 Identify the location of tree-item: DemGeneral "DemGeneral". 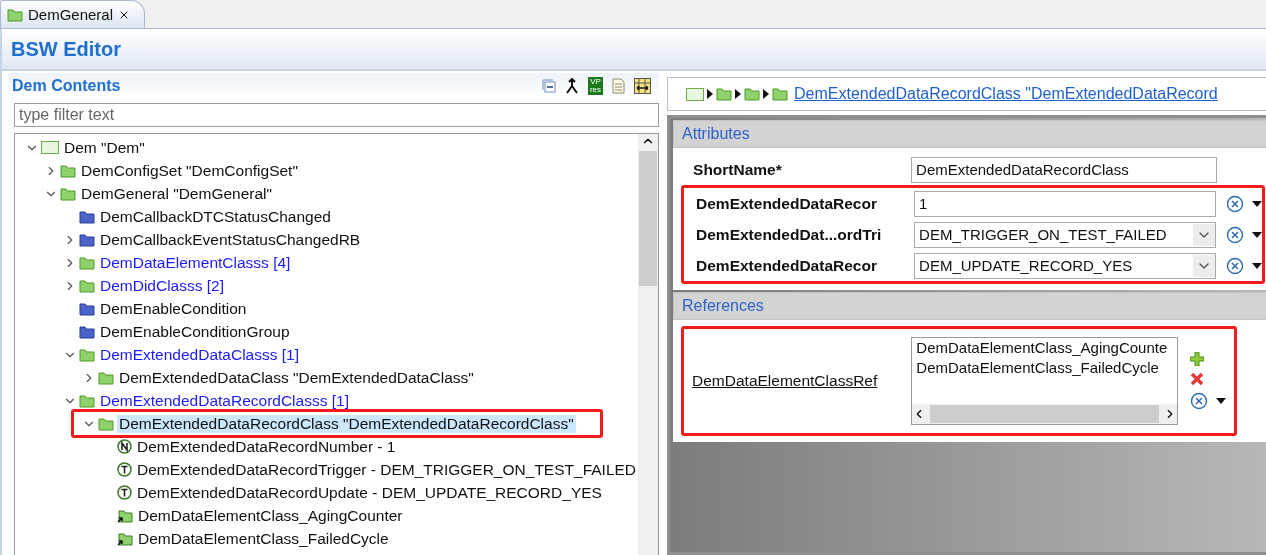
(177, 193).